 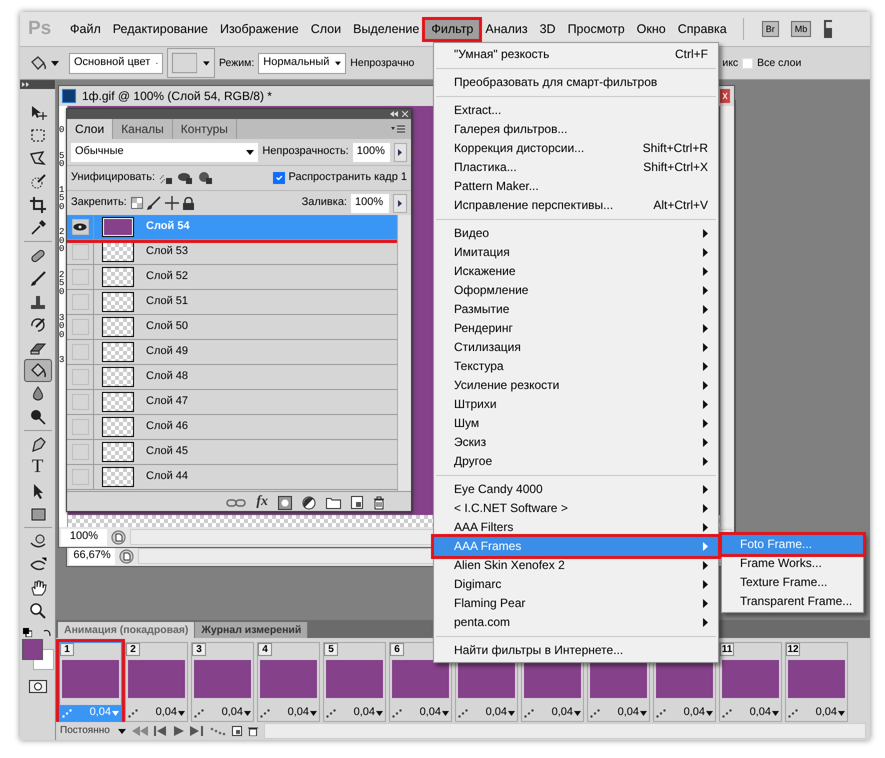 What do you see at coordinates (167, 377) in the screenshot?
I see `layer-name: Слой 48` at bounding box center [167, 377].